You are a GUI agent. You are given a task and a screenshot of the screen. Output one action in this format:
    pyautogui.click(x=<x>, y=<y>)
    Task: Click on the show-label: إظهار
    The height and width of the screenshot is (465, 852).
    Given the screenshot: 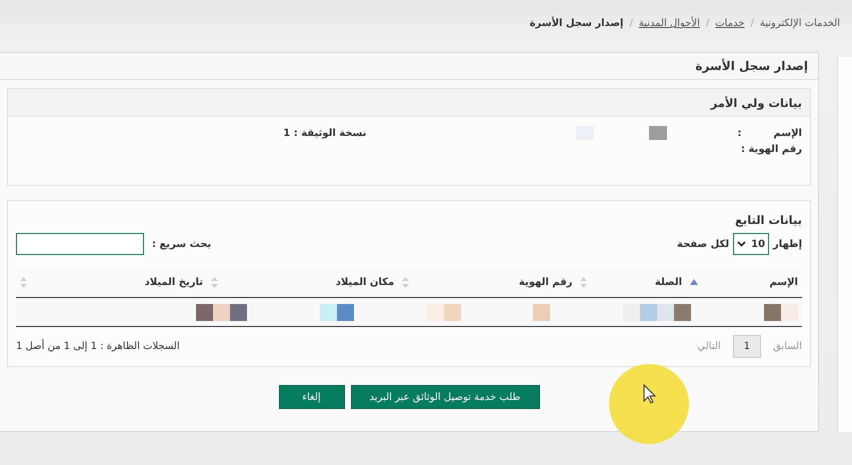 What is the action you would take?
    pyautogui.click(x=787, y=244)
    